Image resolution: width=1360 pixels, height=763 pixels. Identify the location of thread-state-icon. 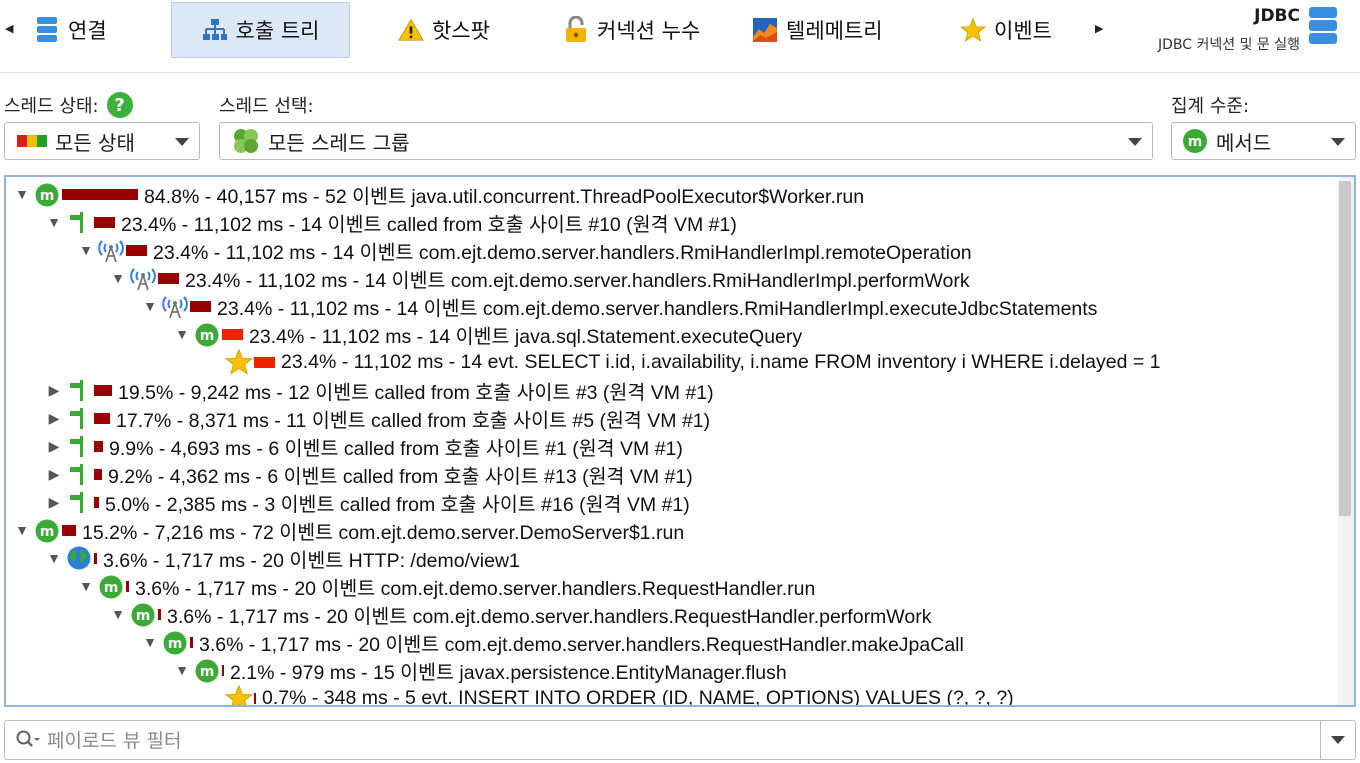
(32, 141).